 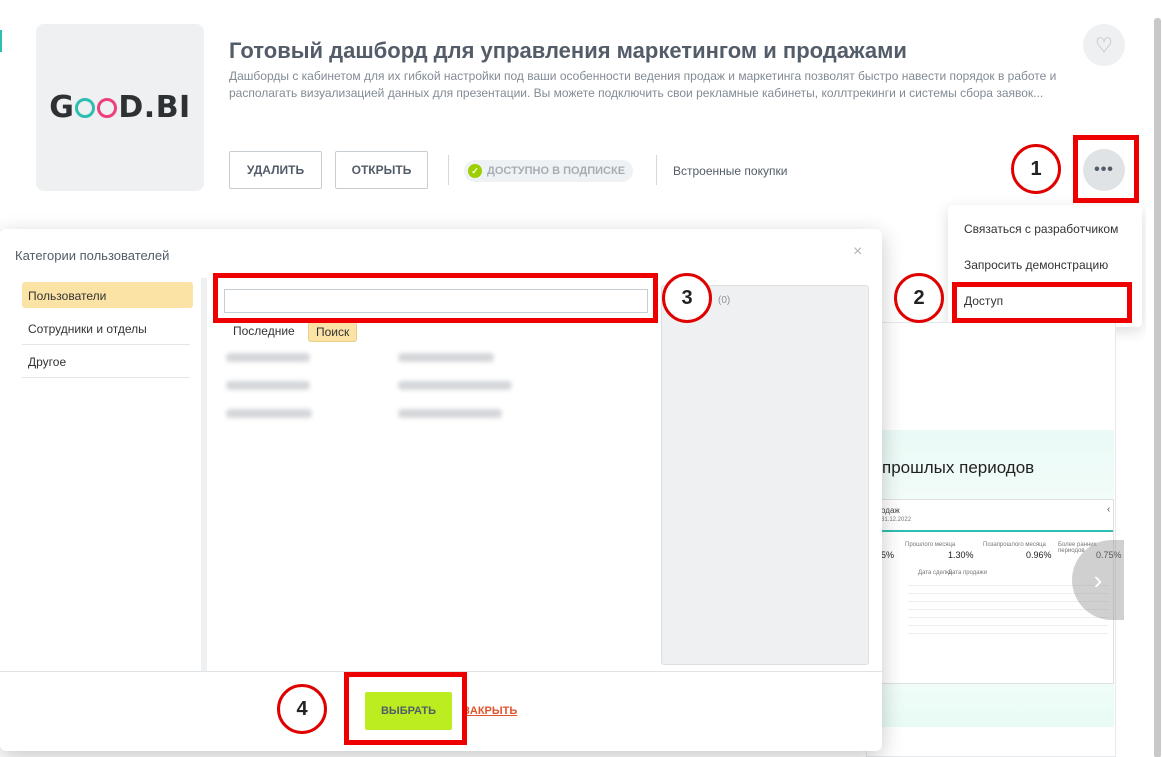 What do you see at coordinates (275, 170) in the screenshot?
I see `delete-button: УДАЛИТЬ` at bounding box center [275, 170].